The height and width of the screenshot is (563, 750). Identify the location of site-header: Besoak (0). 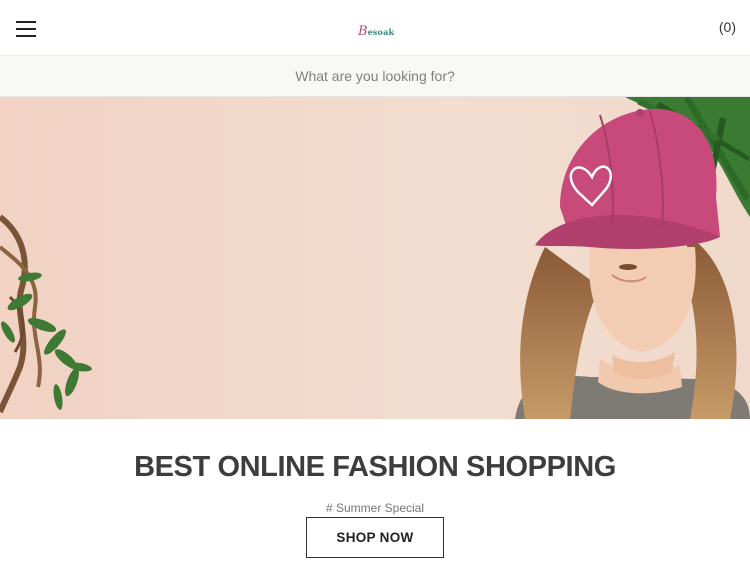
(375, 28).